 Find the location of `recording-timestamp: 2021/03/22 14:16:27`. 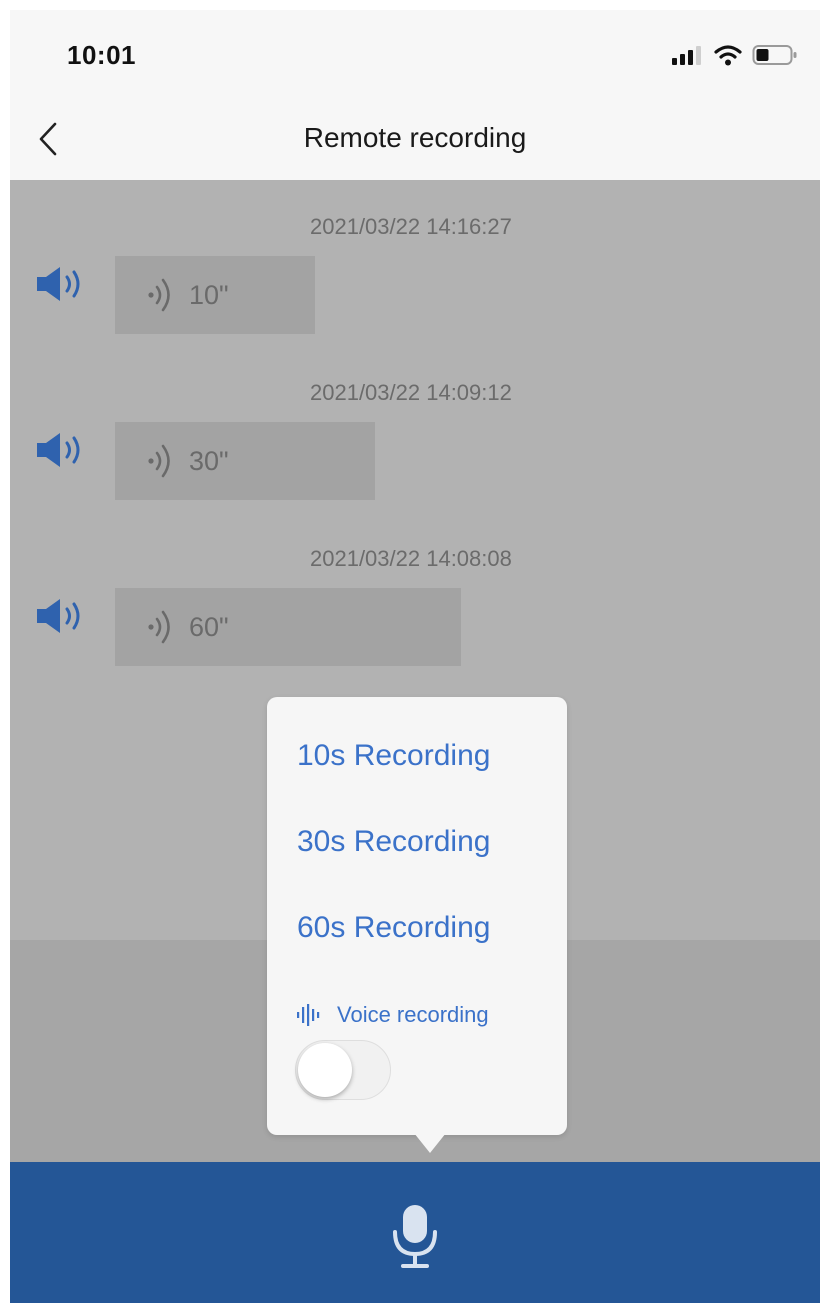

recording-timestamp: 2021/03/22 14:16:27 is located at coordinates (411, 226).